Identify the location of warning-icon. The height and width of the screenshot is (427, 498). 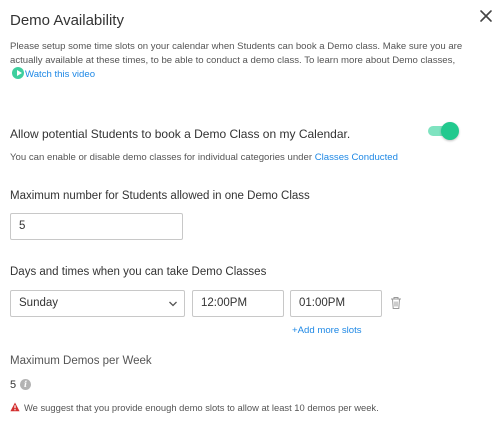
(15, 407).